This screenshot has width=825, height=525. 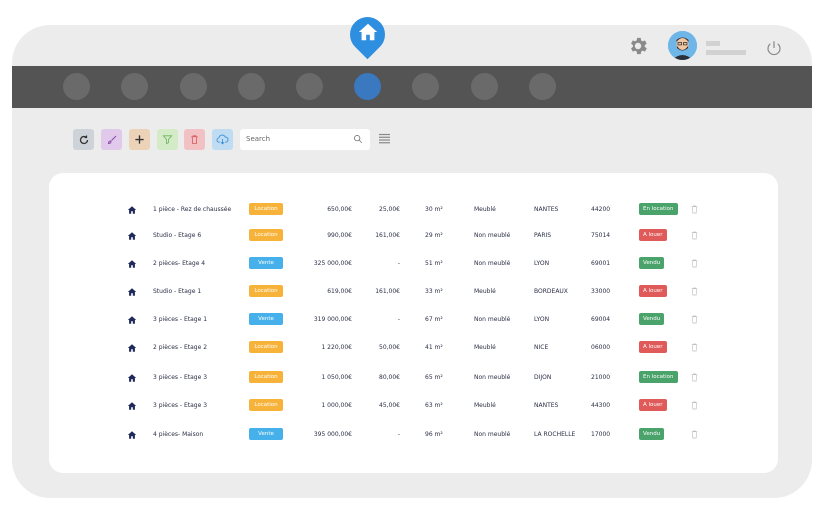 I want to click on delete-button, so click(x=194, y=139).